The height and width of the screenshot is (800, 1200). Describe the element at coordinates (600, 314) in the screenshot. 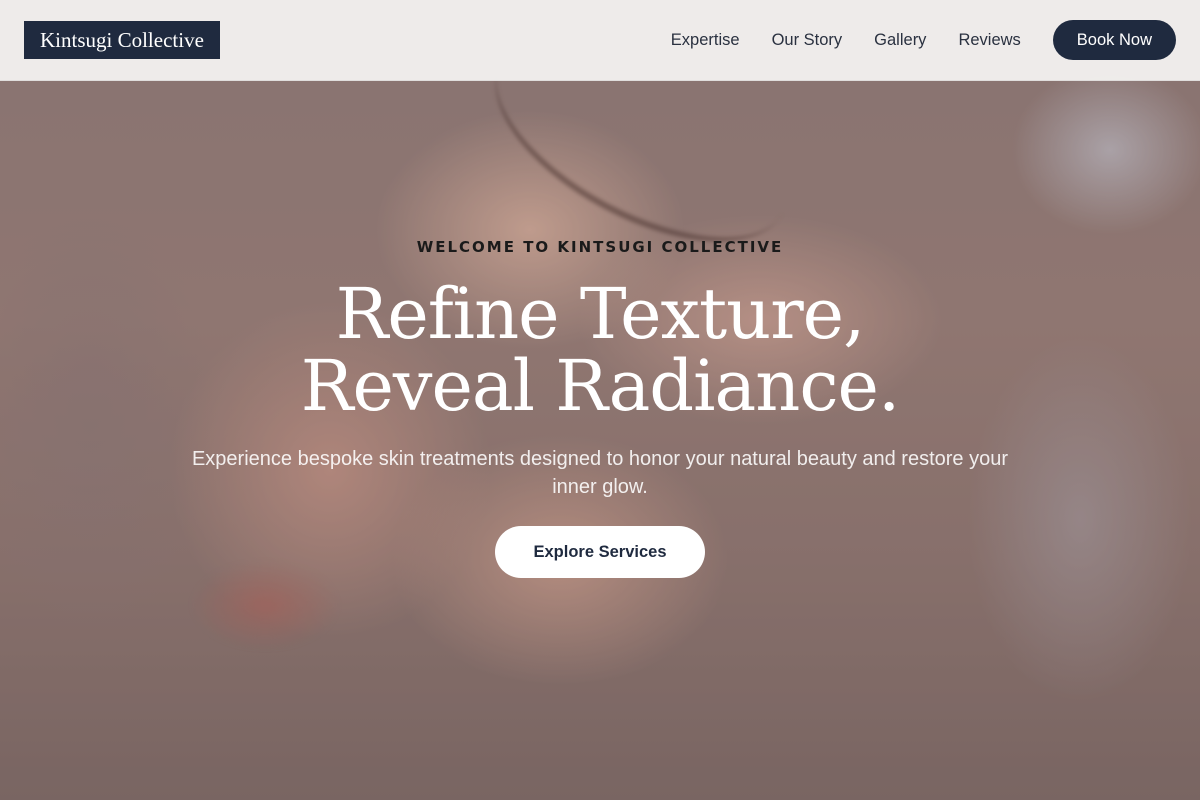

I see `hero-headline-line1: Refine Texture,` at that location.